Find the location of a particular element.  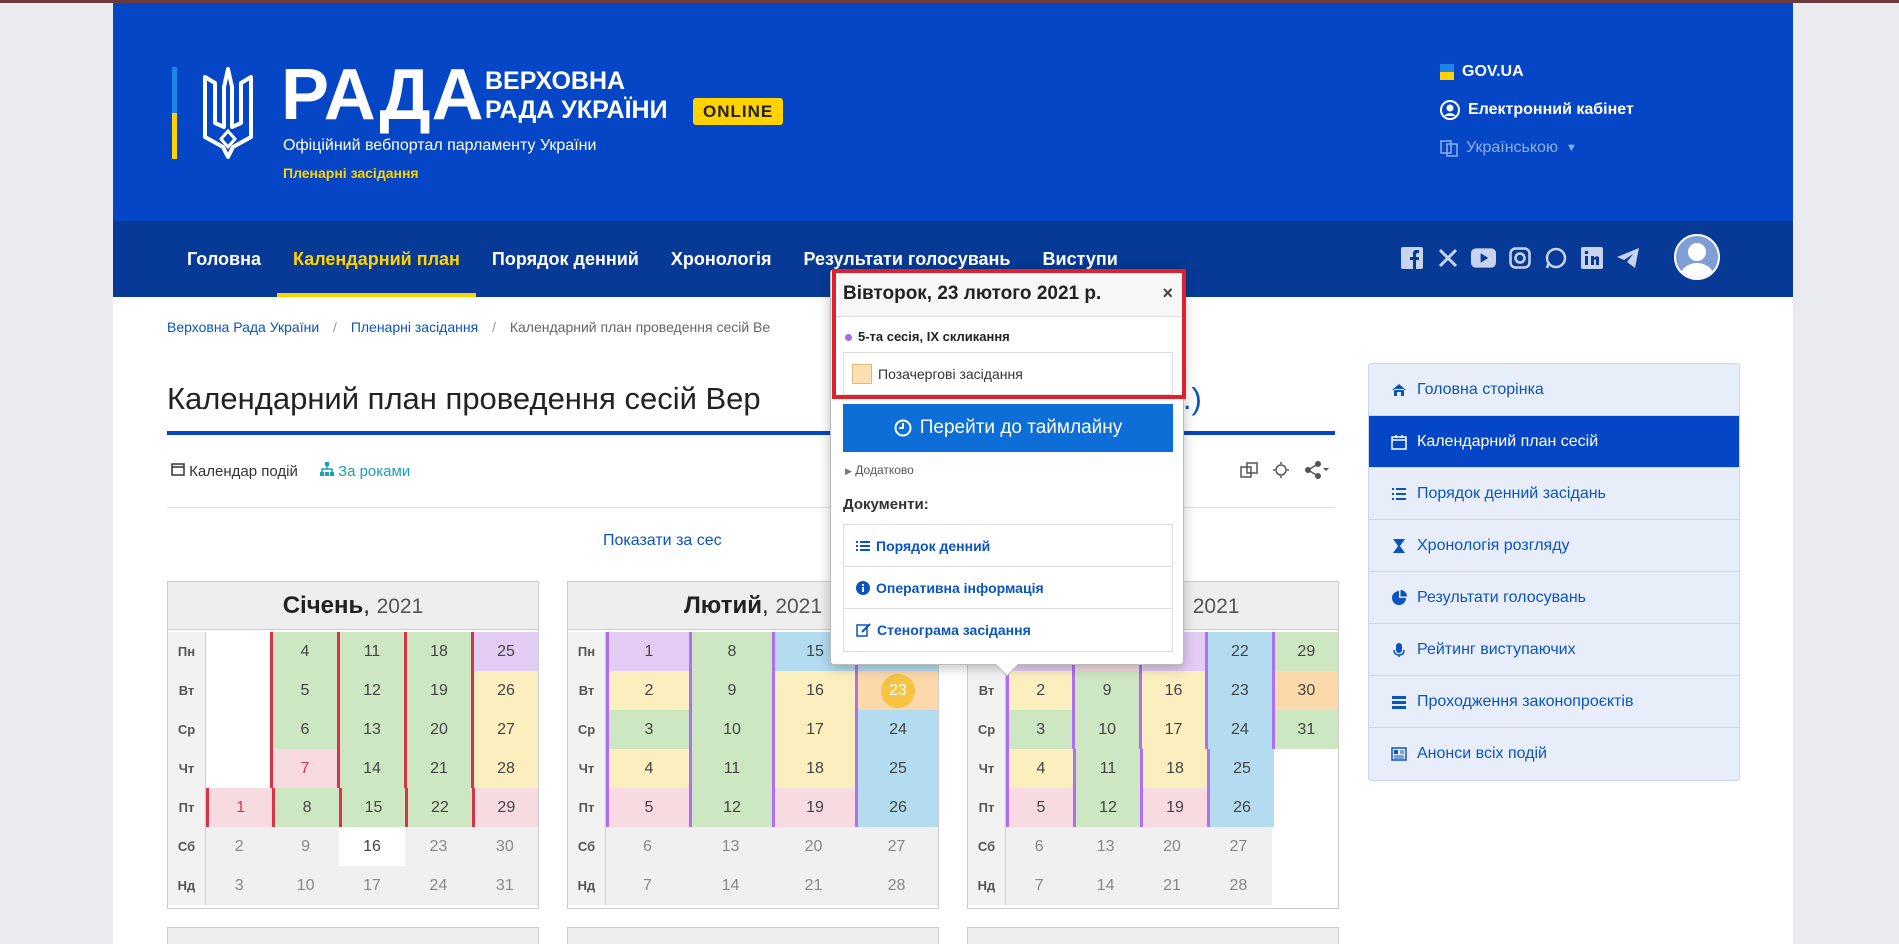

nav-chronology: Хронологія is located at coordinates (721, 259).